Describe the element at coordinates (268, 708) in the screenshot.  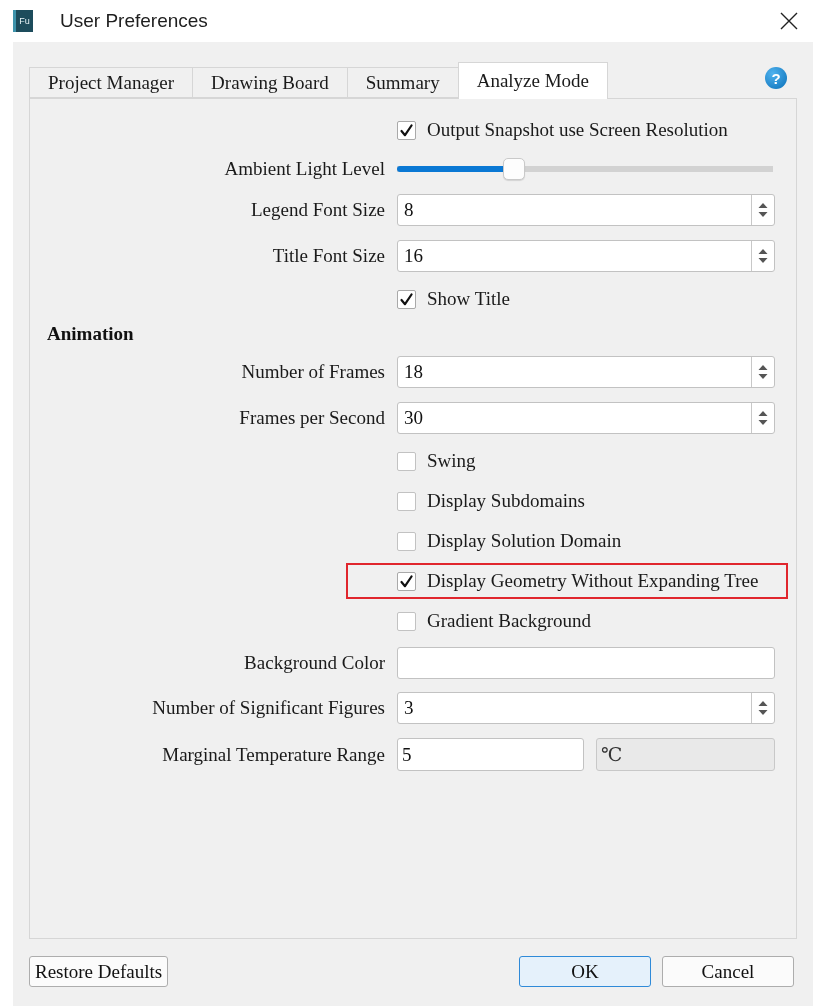
I see `field-label: Number of Significant Figures` at that location.